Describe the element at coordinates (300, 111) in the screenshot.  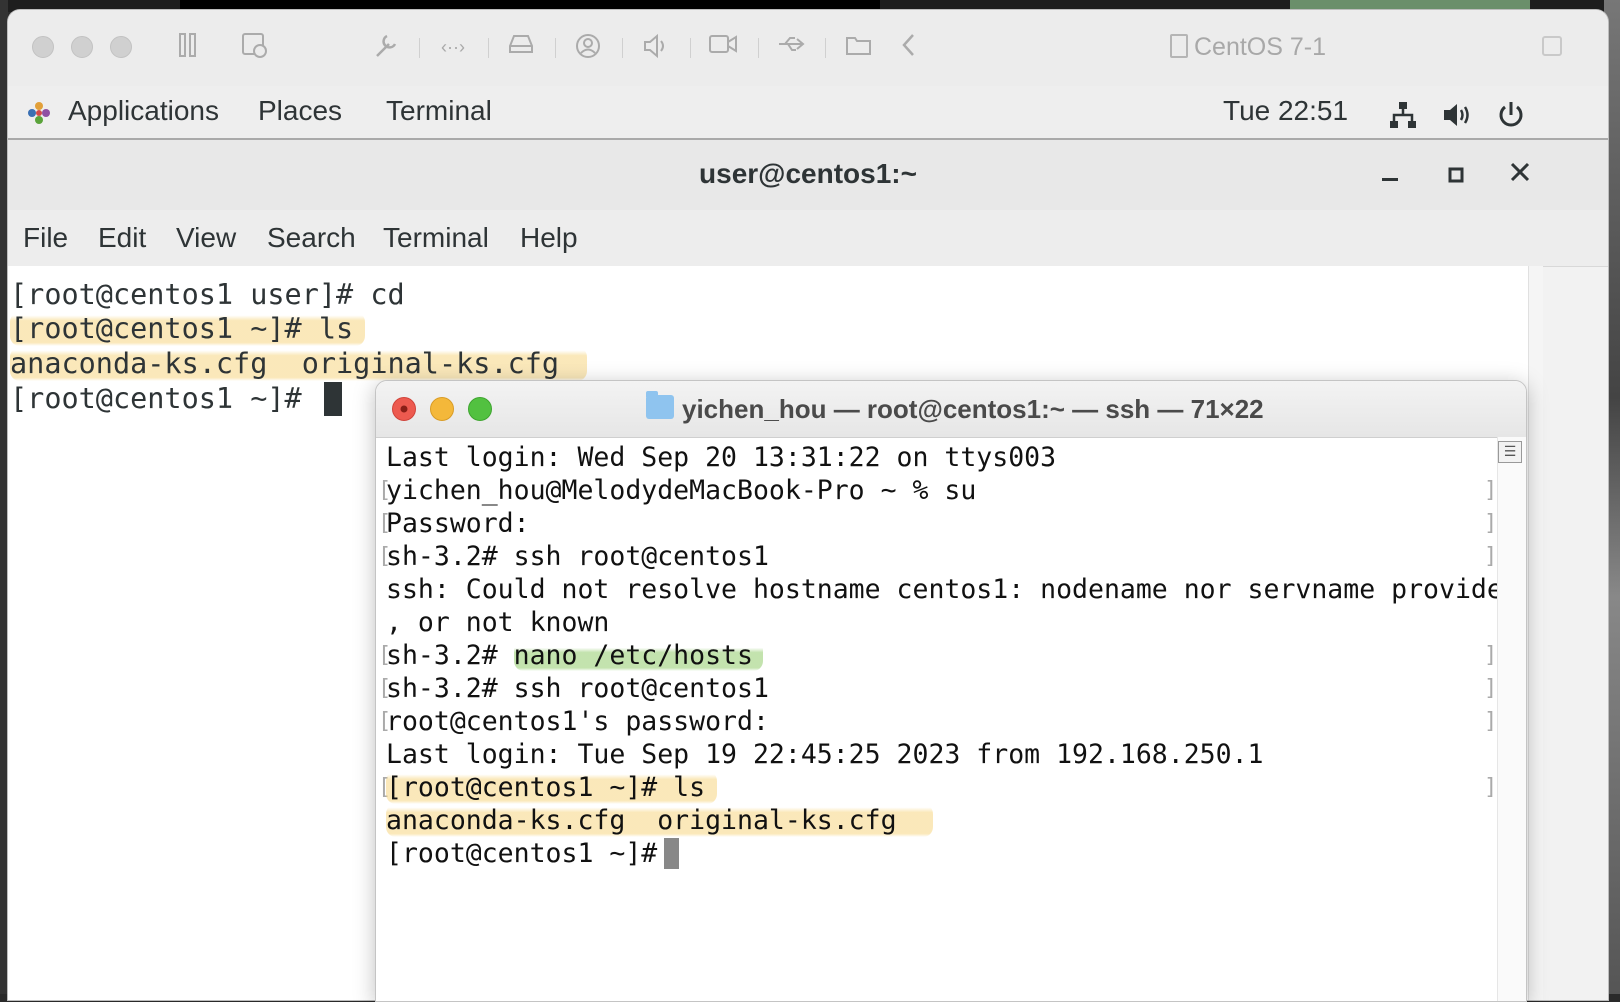
I see `places-menu: Places` at that location.